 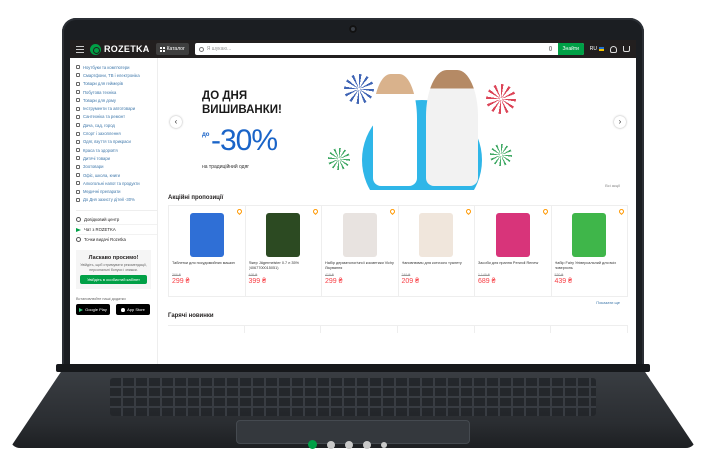 What do you see at coordinates (626, 49) in the screenshot?
I see `cart-icon` at bounding box center [626, 49].